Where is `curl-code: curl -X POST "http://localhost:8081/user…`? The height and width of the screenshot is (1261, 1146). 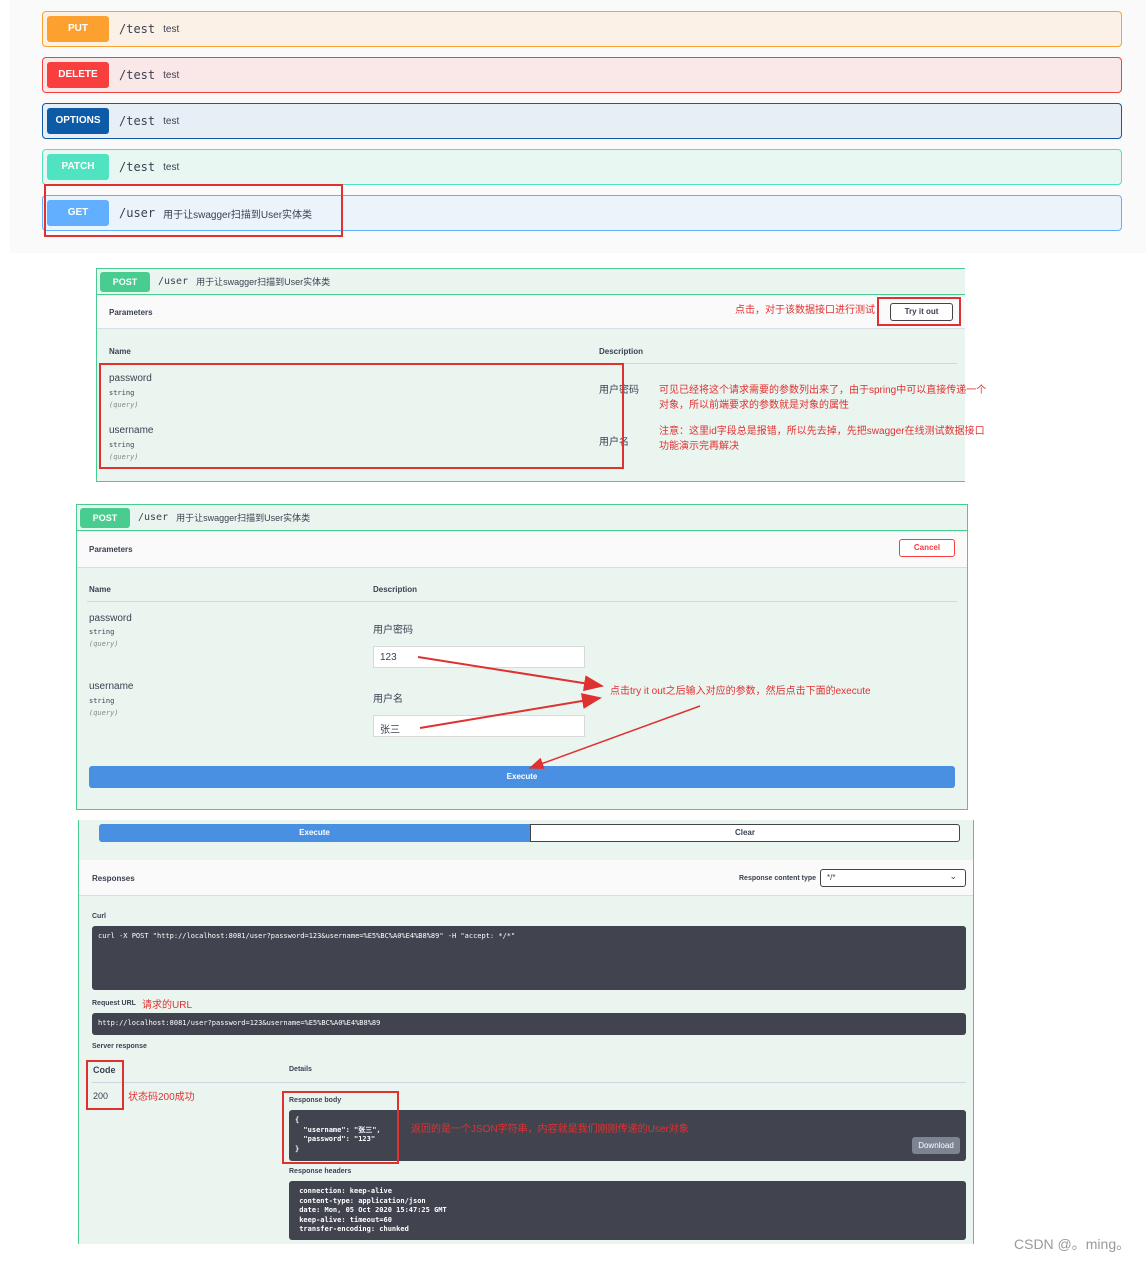 curl-code: curl -X POST "http://localhost:8081/user… is located at coordinates (529, 958).